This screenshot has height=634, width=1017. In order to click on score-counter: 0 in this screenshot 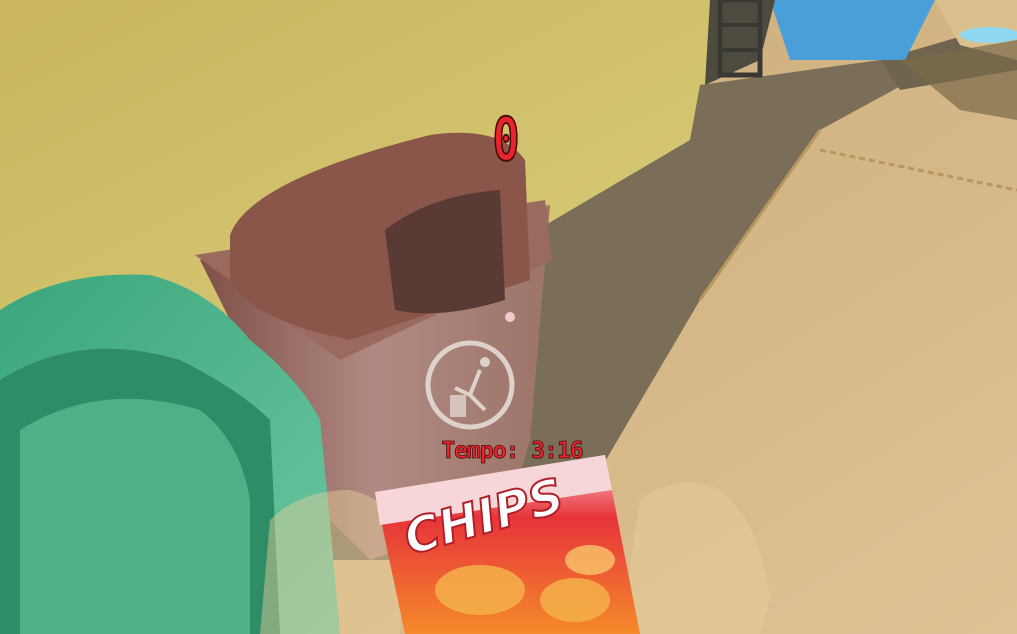, I will do `click(506, 140)`.